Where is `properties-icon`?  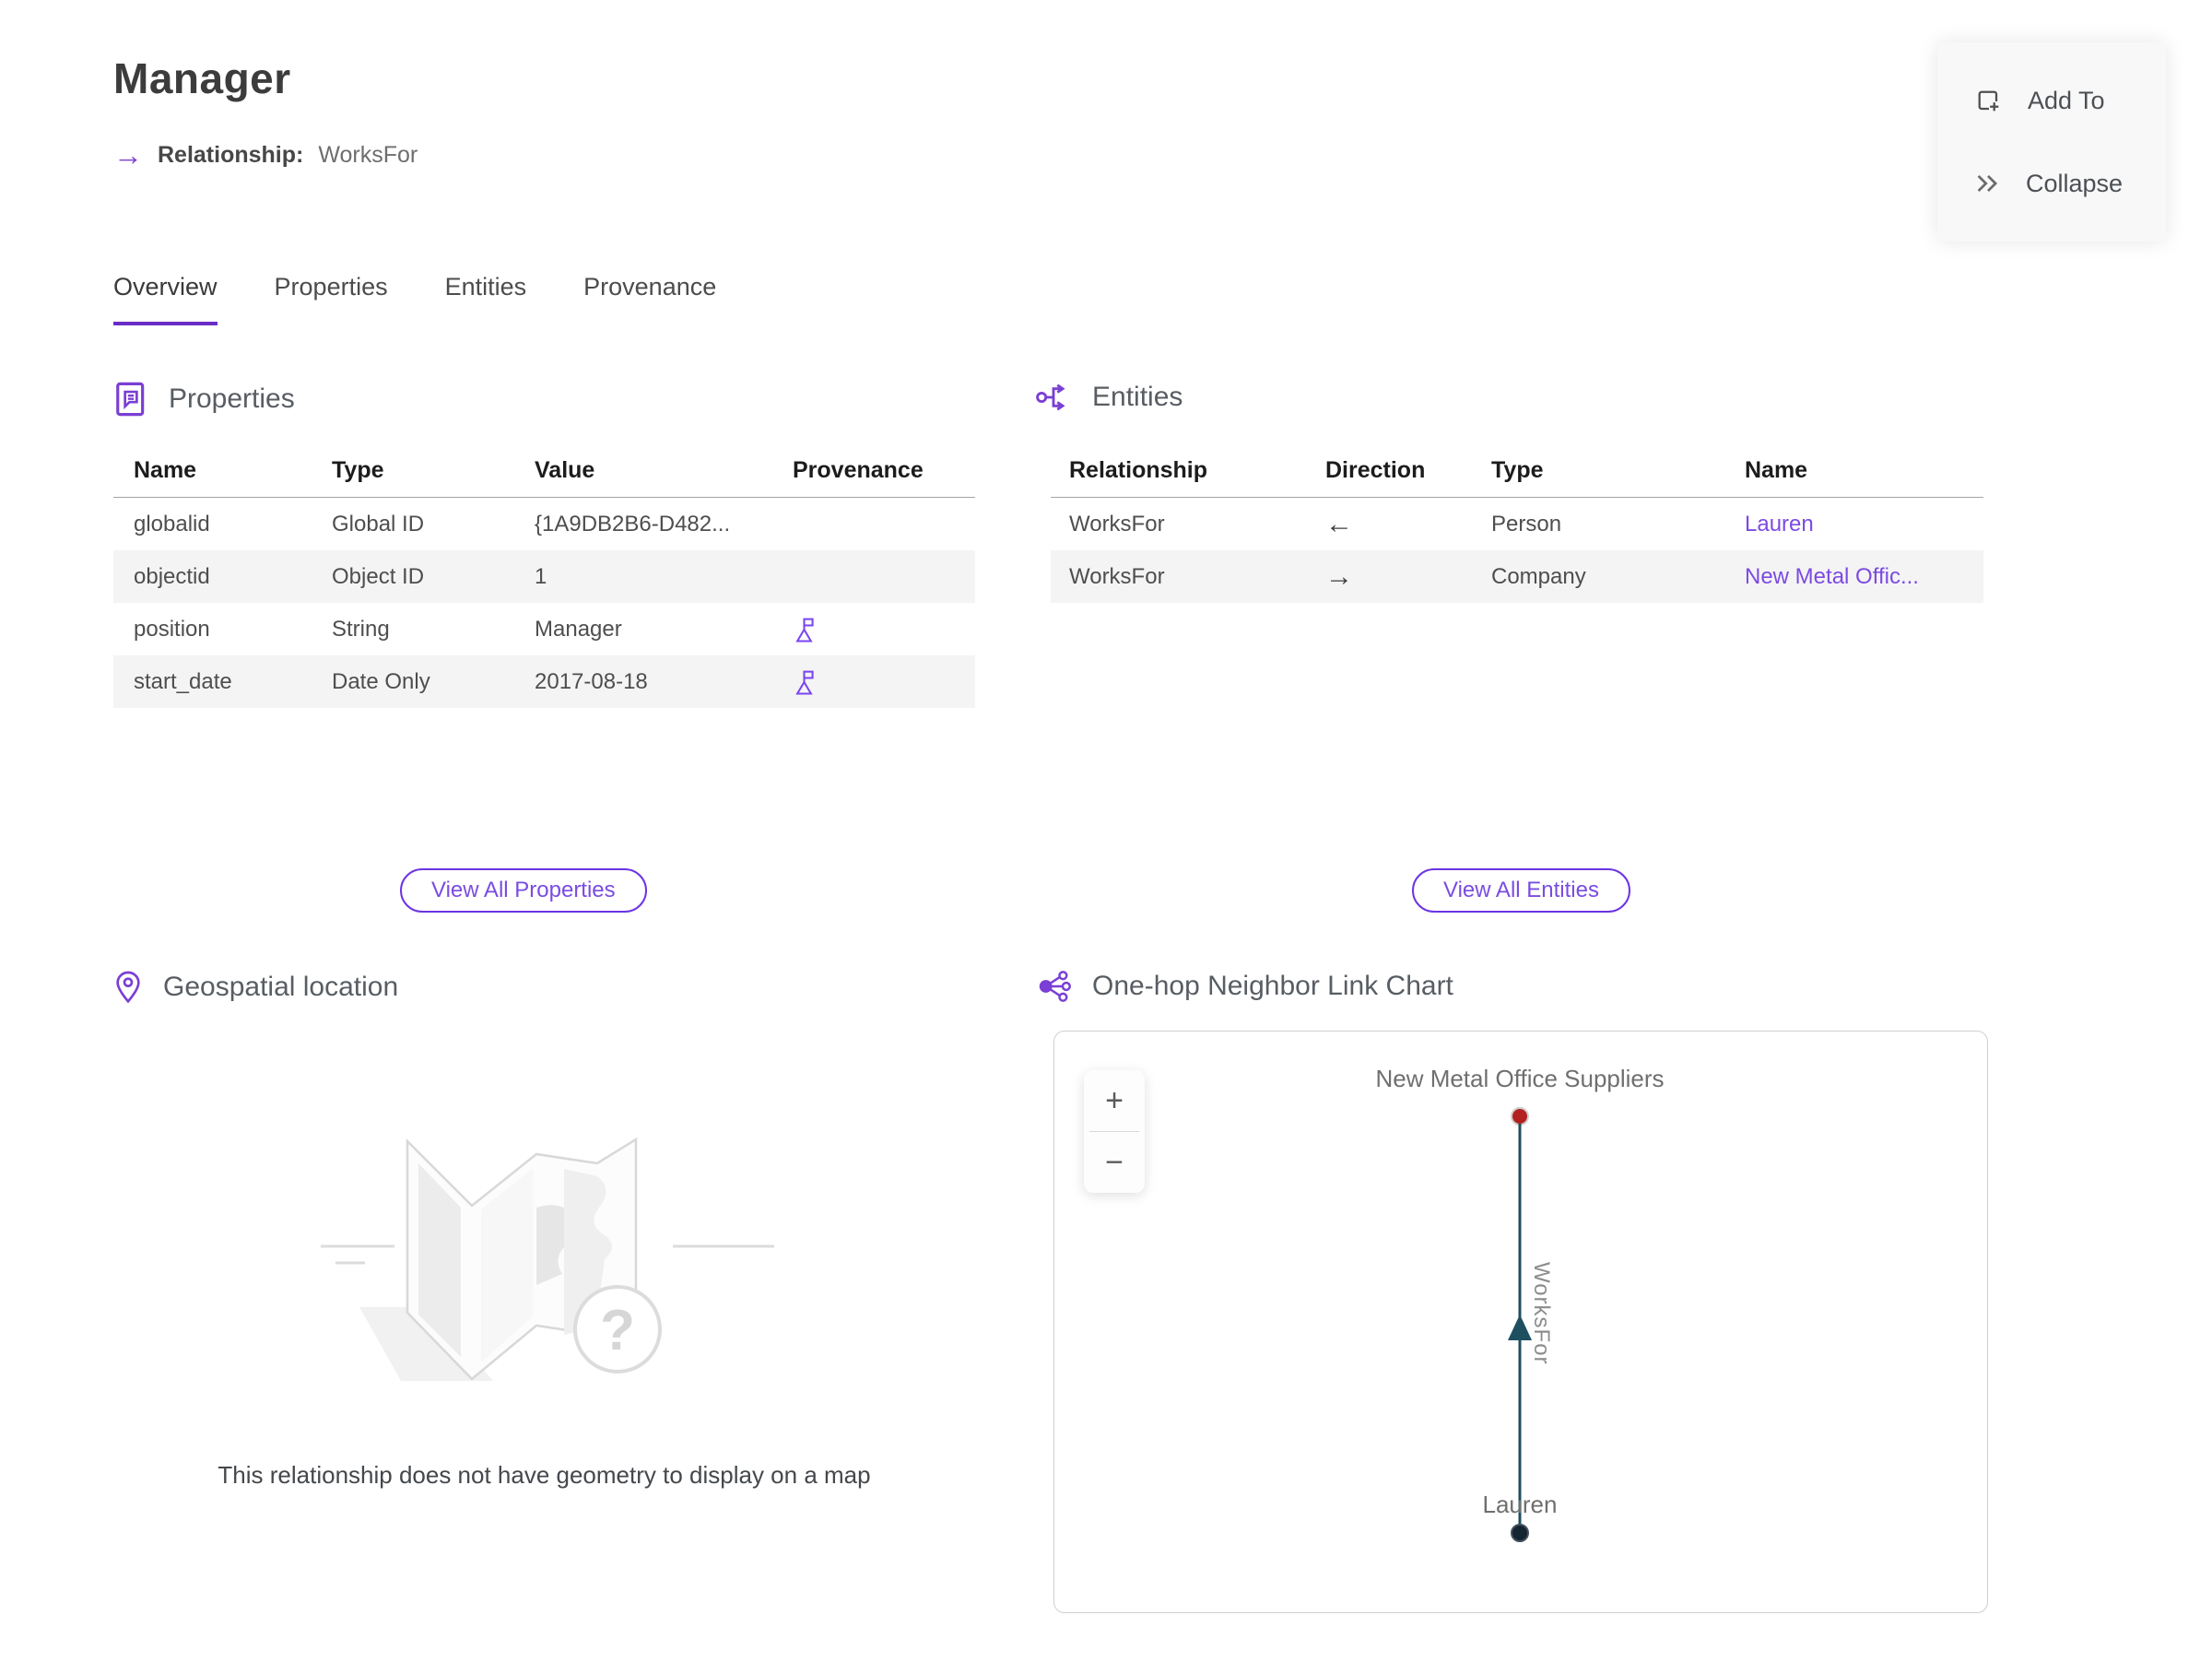 properties-icon is located at coordinates (130, 400).